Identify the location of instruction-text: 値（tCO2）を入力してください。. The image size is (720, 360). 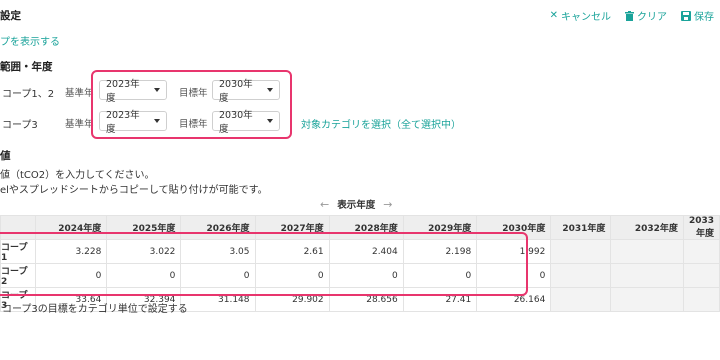
(77, 175).